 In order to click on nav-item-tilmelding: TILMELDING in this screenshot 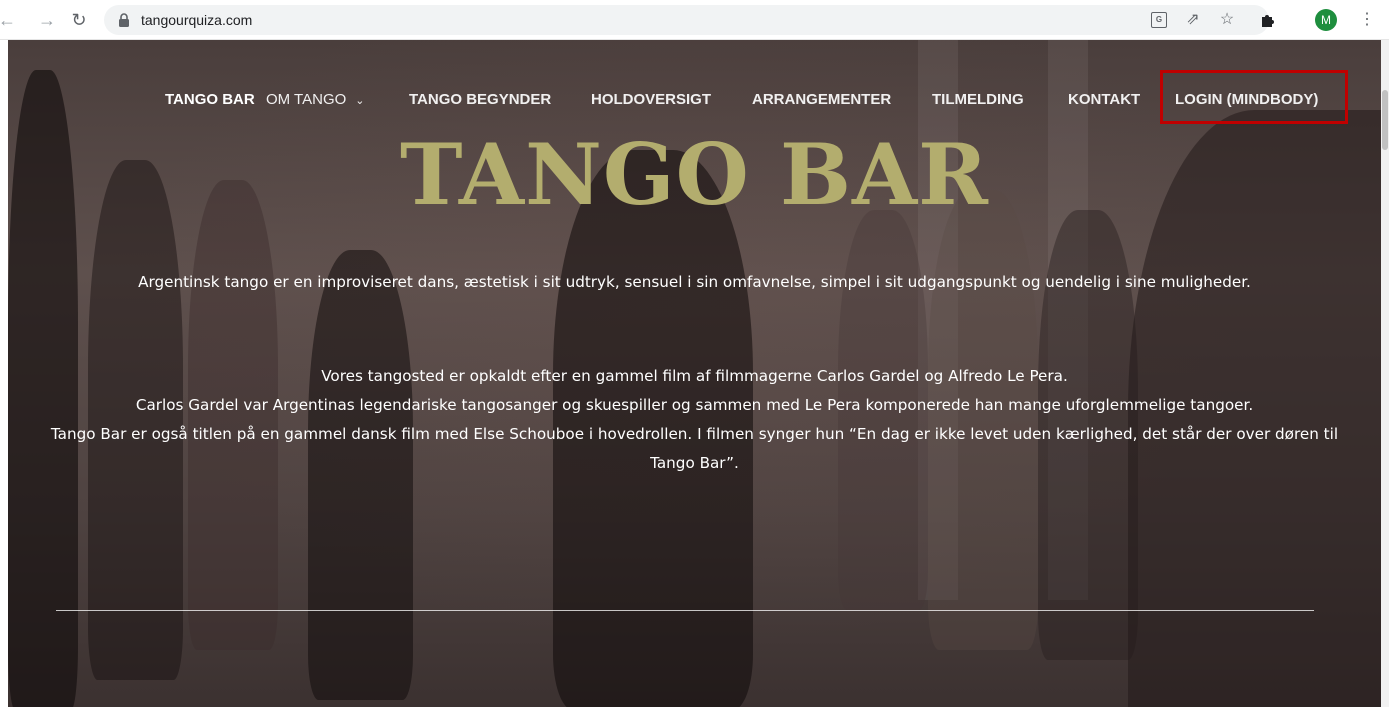, I will do `click(978, 99)`.